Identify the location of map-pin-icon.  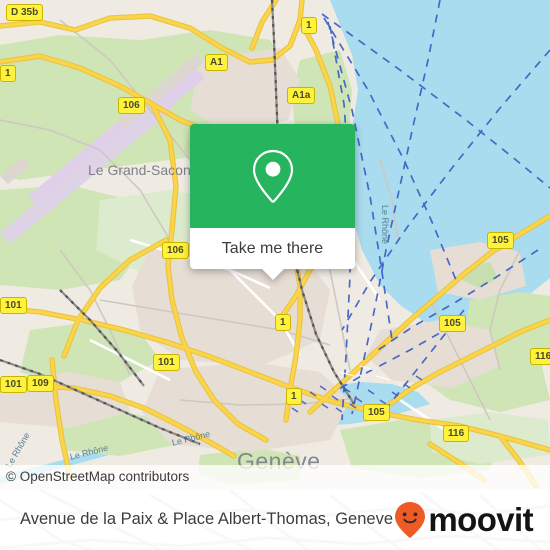
(272, 176).